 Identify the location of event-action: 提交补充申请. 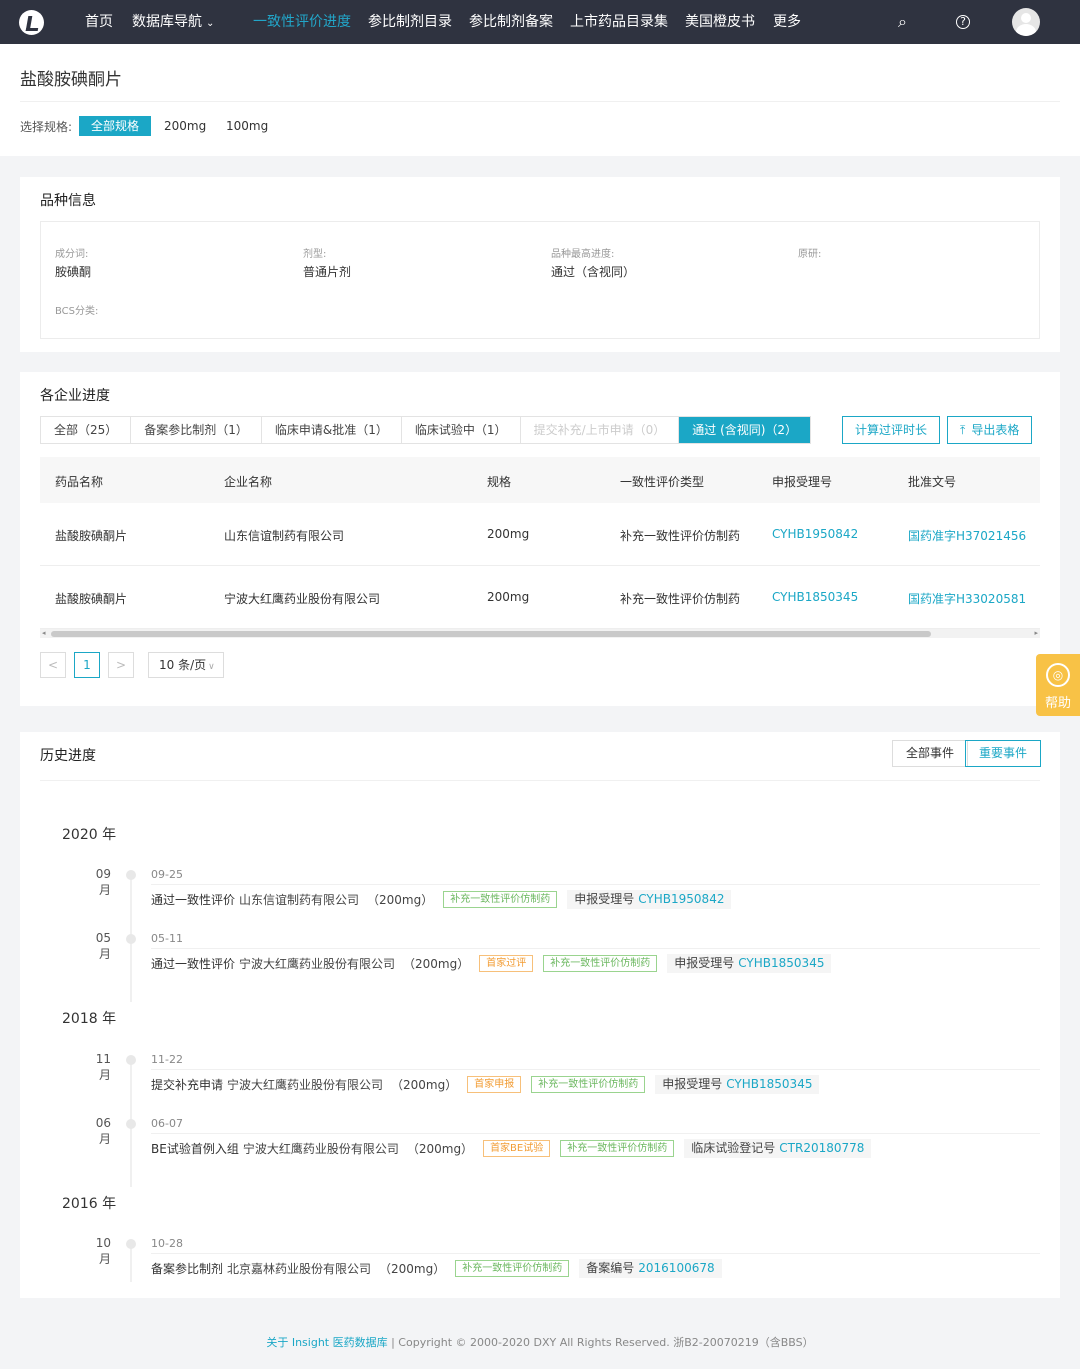
(187, 1085).